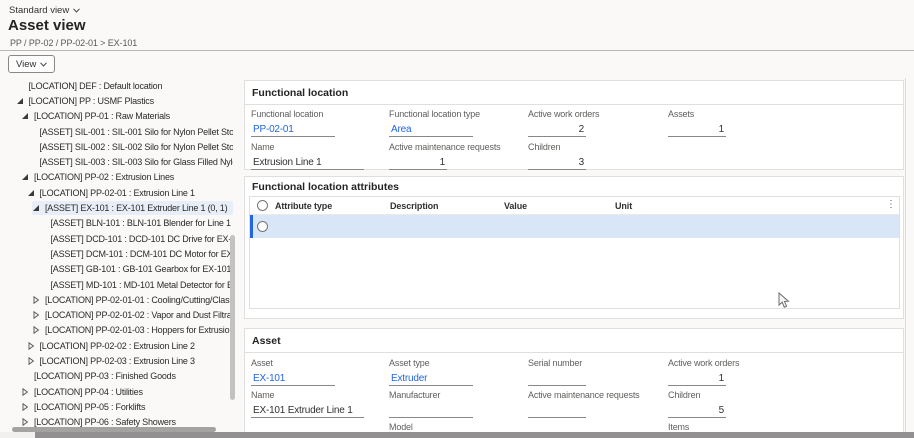 The width and height of the screenshot is (914, 438). Describe the element at coordinates (251, 226) in the screenshot. I see `row-selection-accent` at that location.